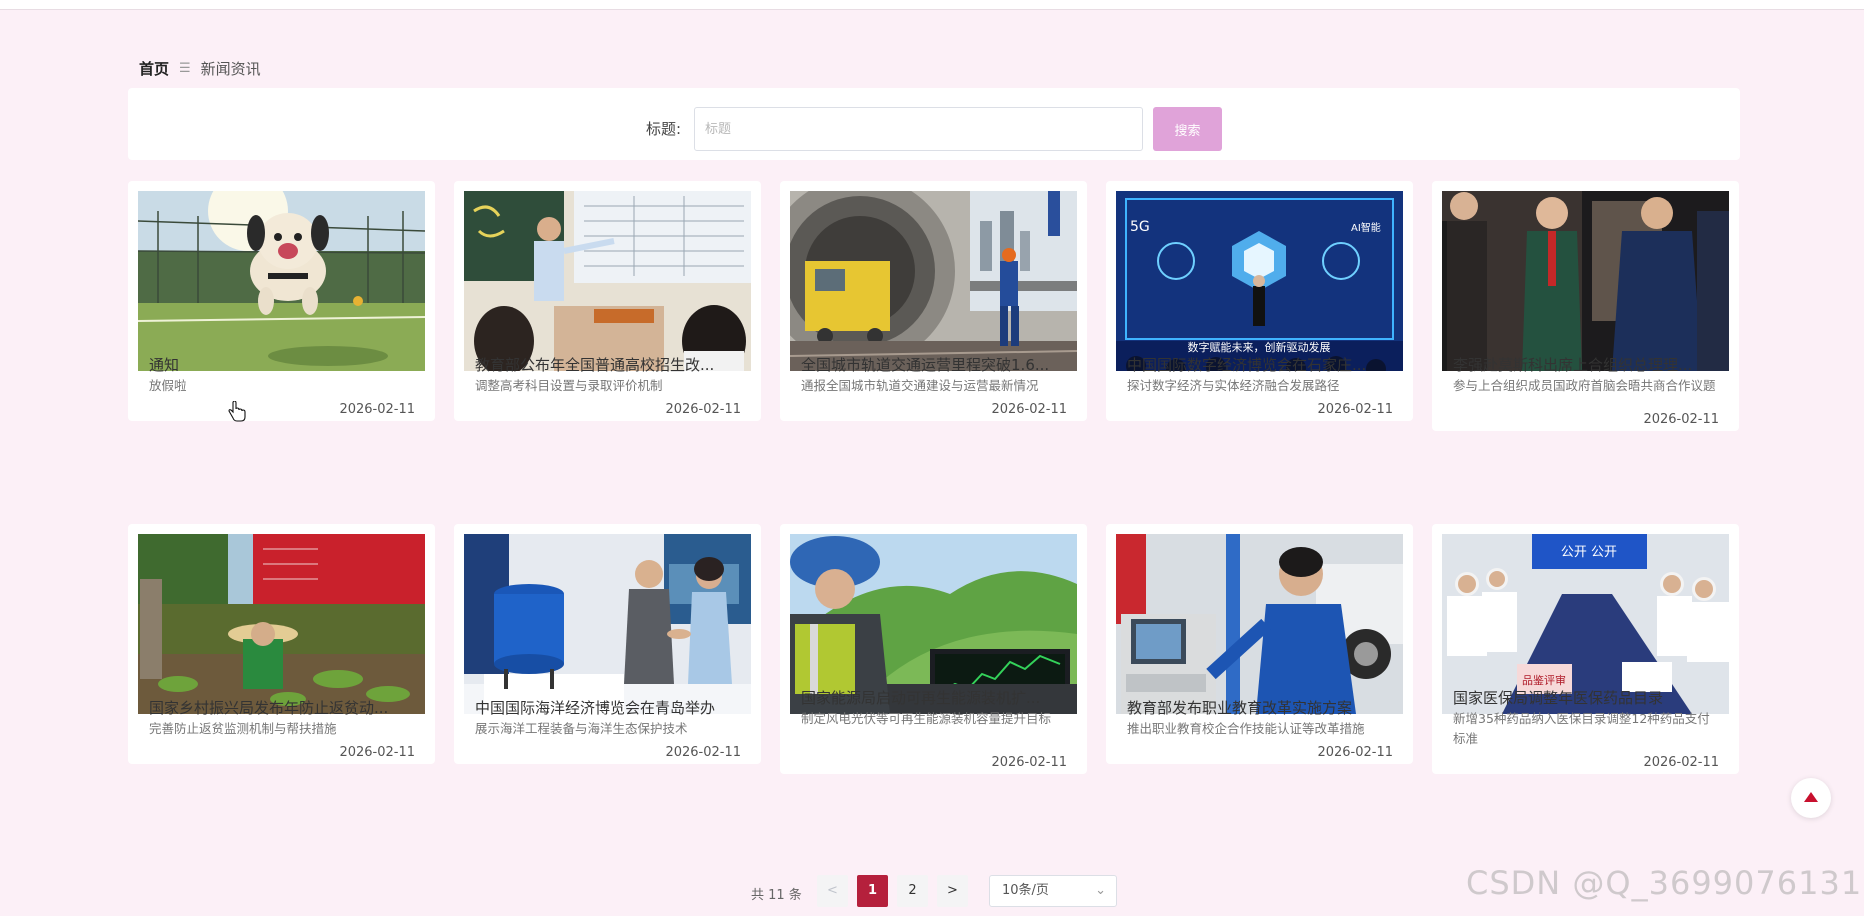  What do you see at coordinates (569, 385) in the screenshot?
I see `card-description: 调整高考科目设置与录取评价机制` at bounding box center [569, 385].